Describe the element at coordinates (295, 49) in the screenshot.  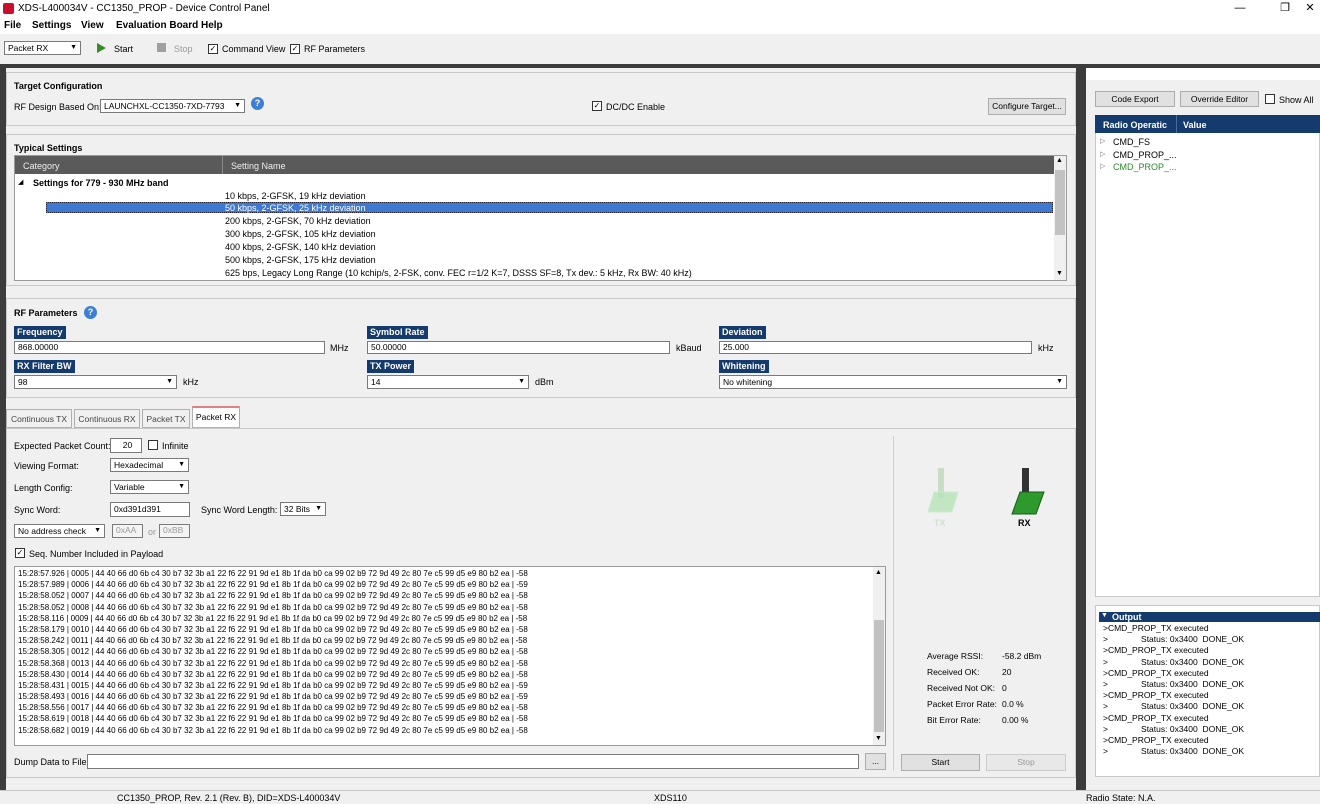
I see `rf-parameters-checkbox: ✓` at that location.